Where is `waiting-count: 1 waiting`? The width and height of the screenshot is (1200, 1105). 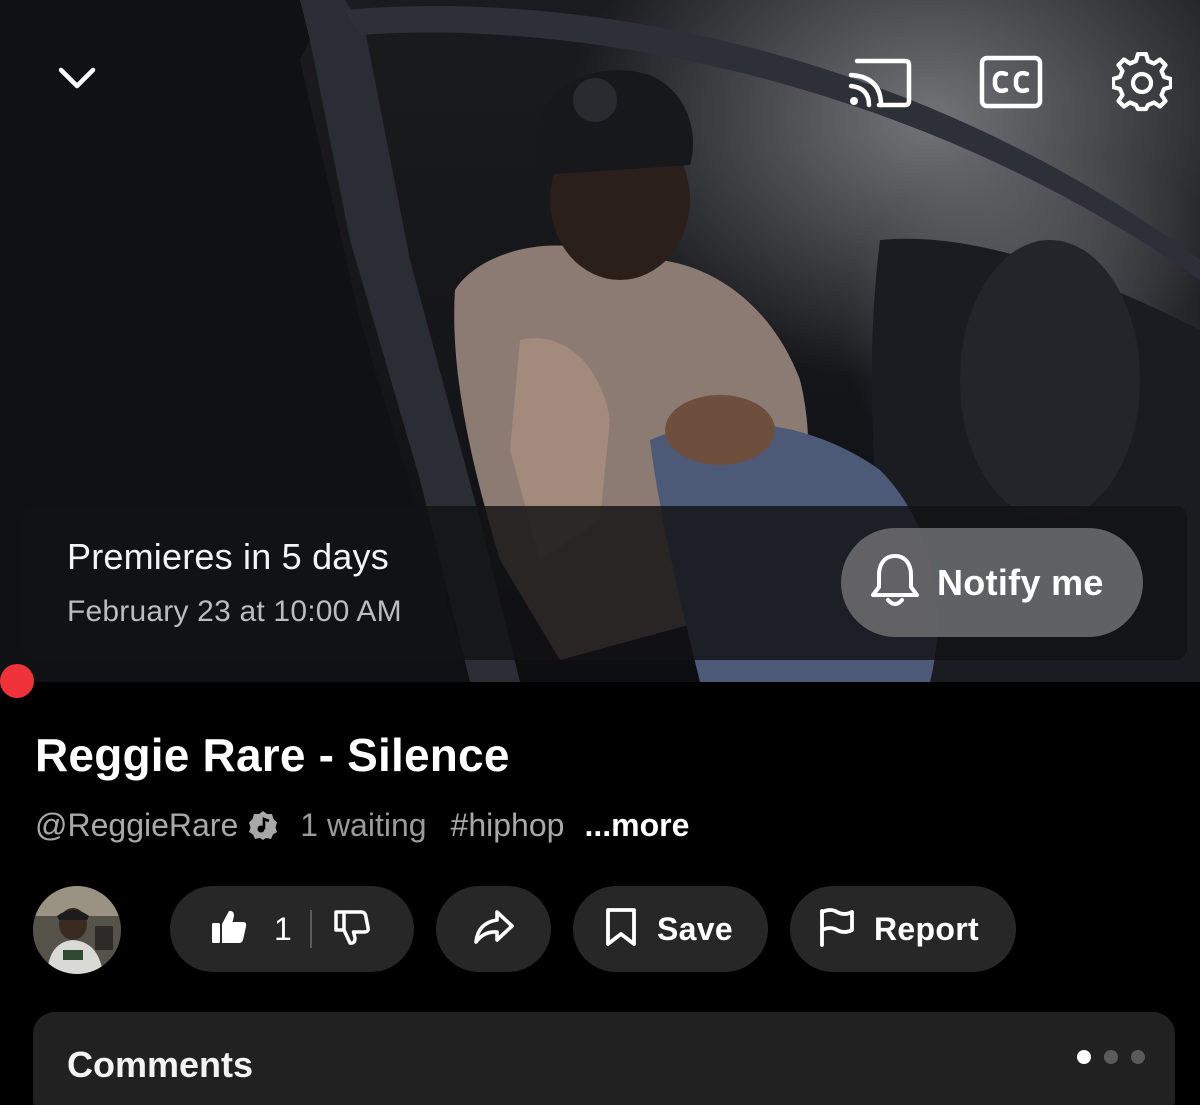
waiting-count: 1 waiting is located at coordinates (363, 824).